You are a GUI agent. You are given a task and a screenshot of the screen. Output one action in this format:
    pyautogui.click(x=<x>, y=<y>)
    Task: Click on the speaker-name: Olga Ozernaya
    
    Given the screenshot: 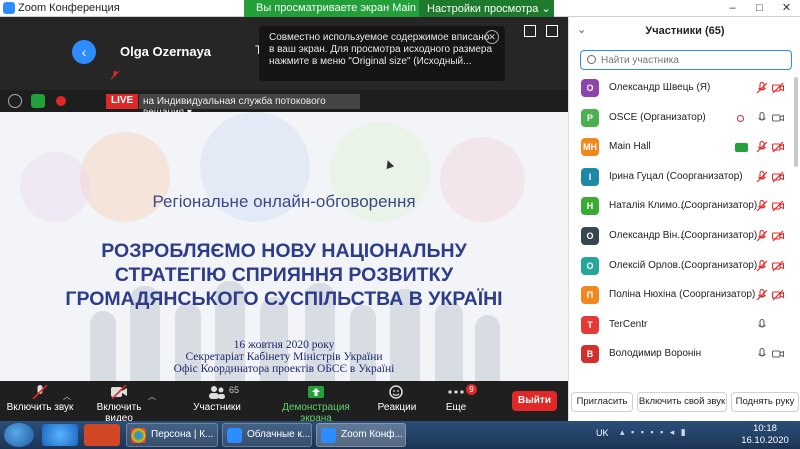 What is the action you would take?
    pyautogui.click(x=166, y=51)
    